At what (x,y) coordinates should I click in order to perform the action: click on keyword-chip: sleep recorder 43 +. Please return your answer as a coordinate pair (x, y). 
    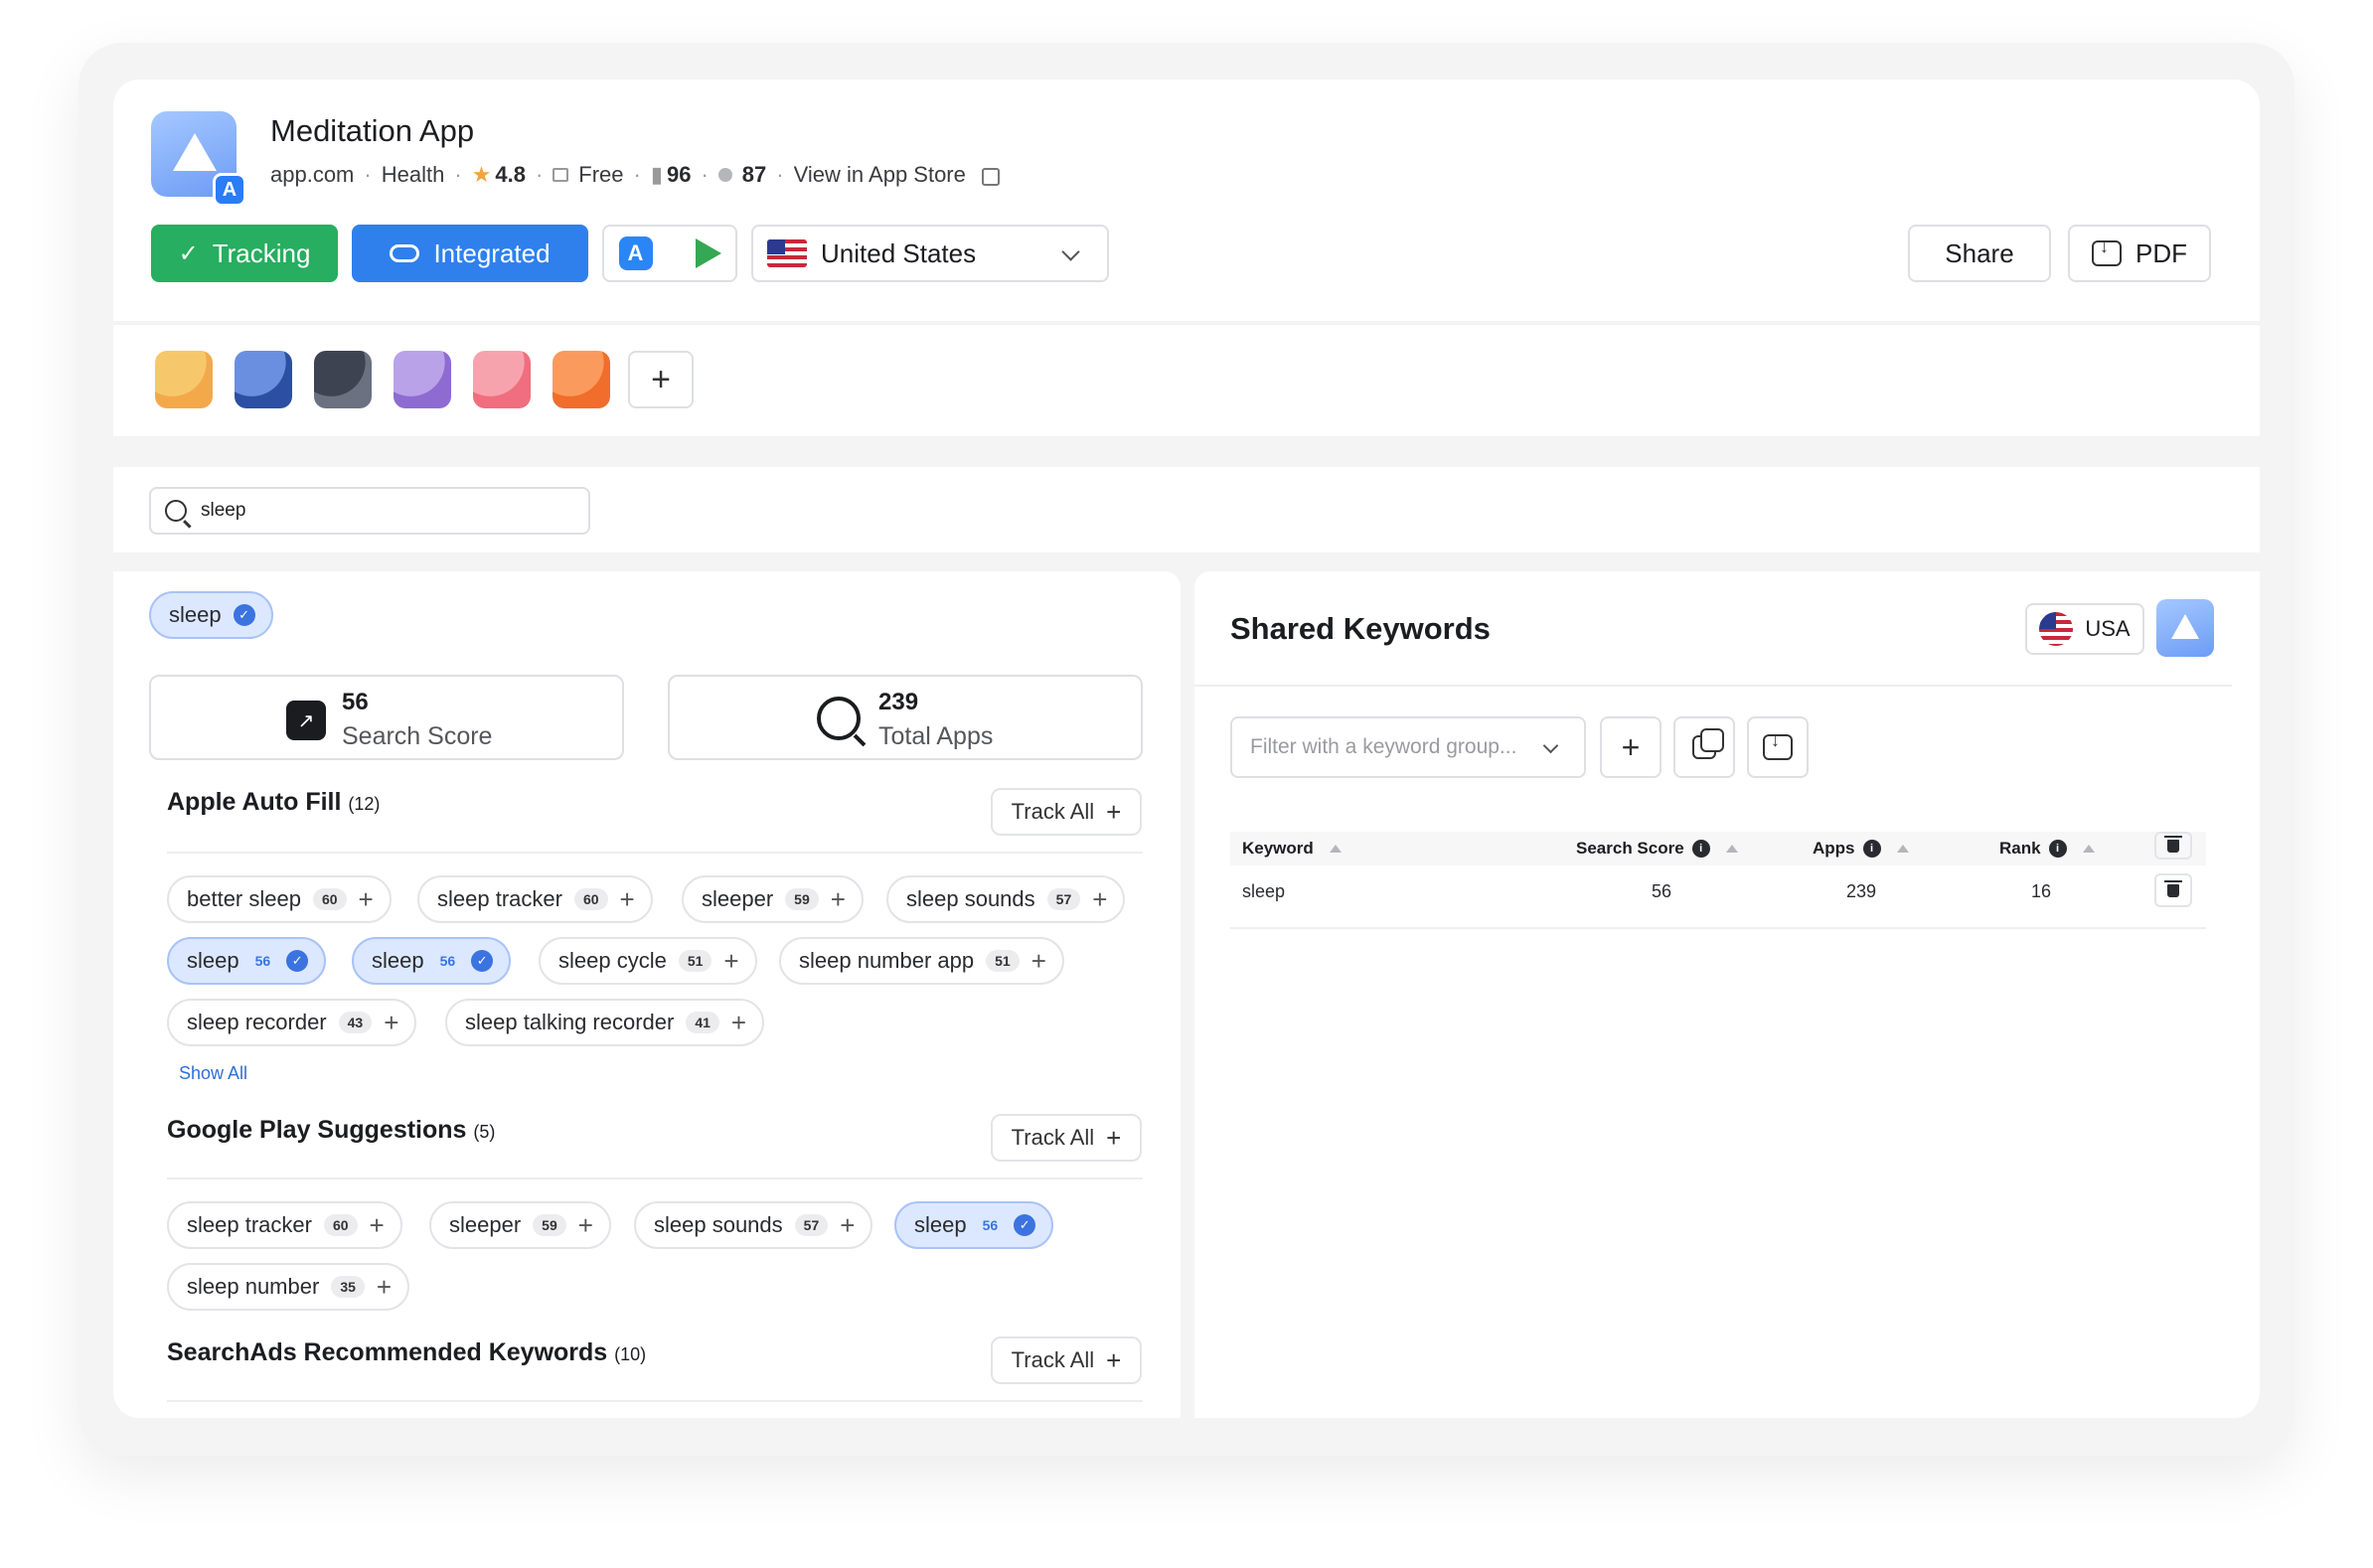
    Looking at the image, I should click on (292, 1023).